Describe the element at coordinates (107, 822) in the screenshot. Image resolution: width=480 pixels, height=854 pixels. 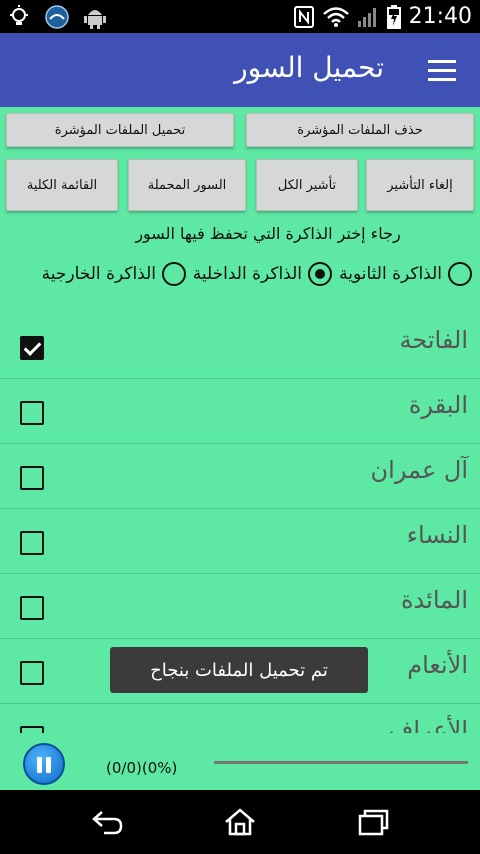
I see `back-icon` at that location.